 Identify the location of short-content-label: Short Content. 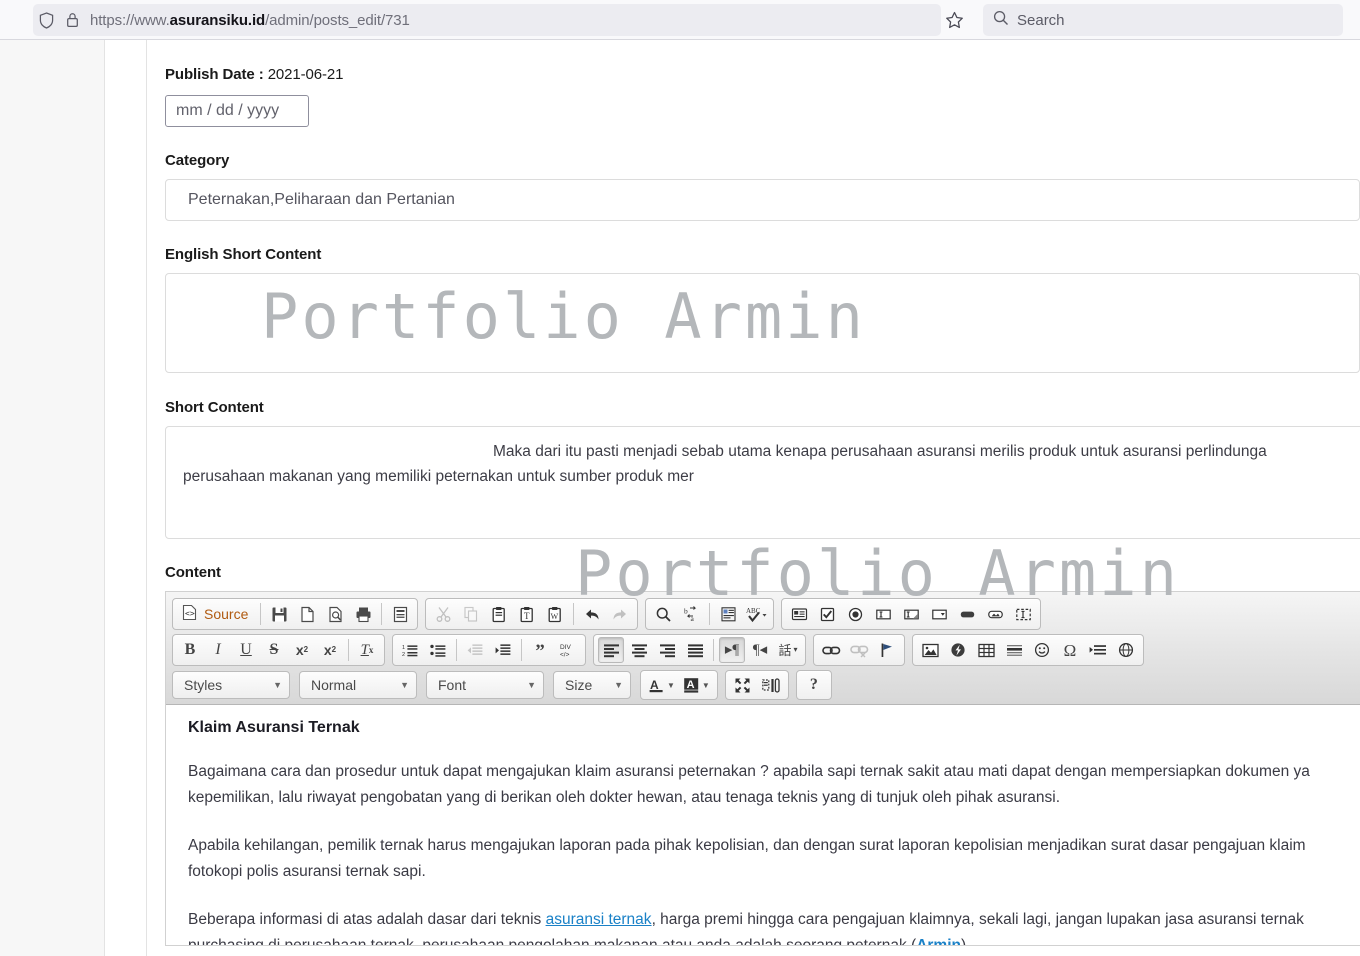
(214, 407).